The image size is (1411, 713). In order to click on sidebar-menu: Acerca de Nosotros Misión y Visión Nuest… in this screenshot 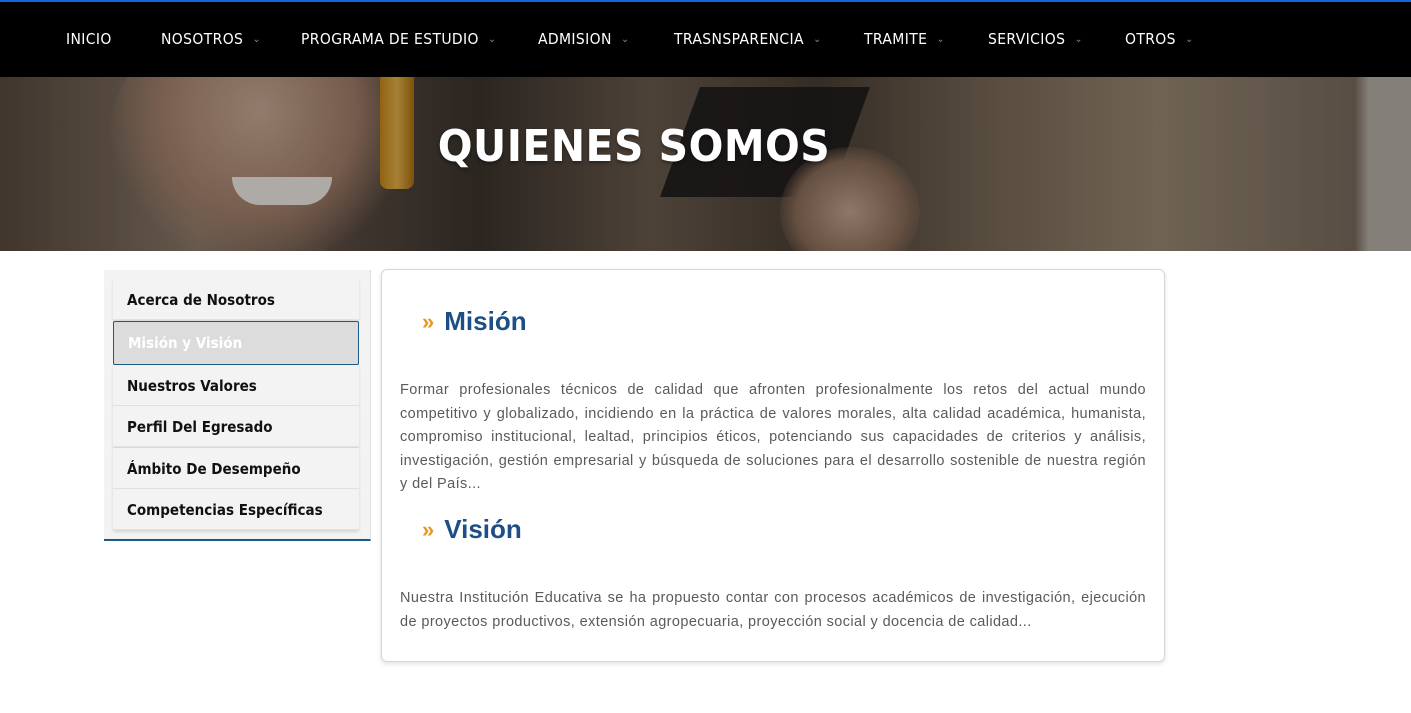, I will do `click(237, 405)`.